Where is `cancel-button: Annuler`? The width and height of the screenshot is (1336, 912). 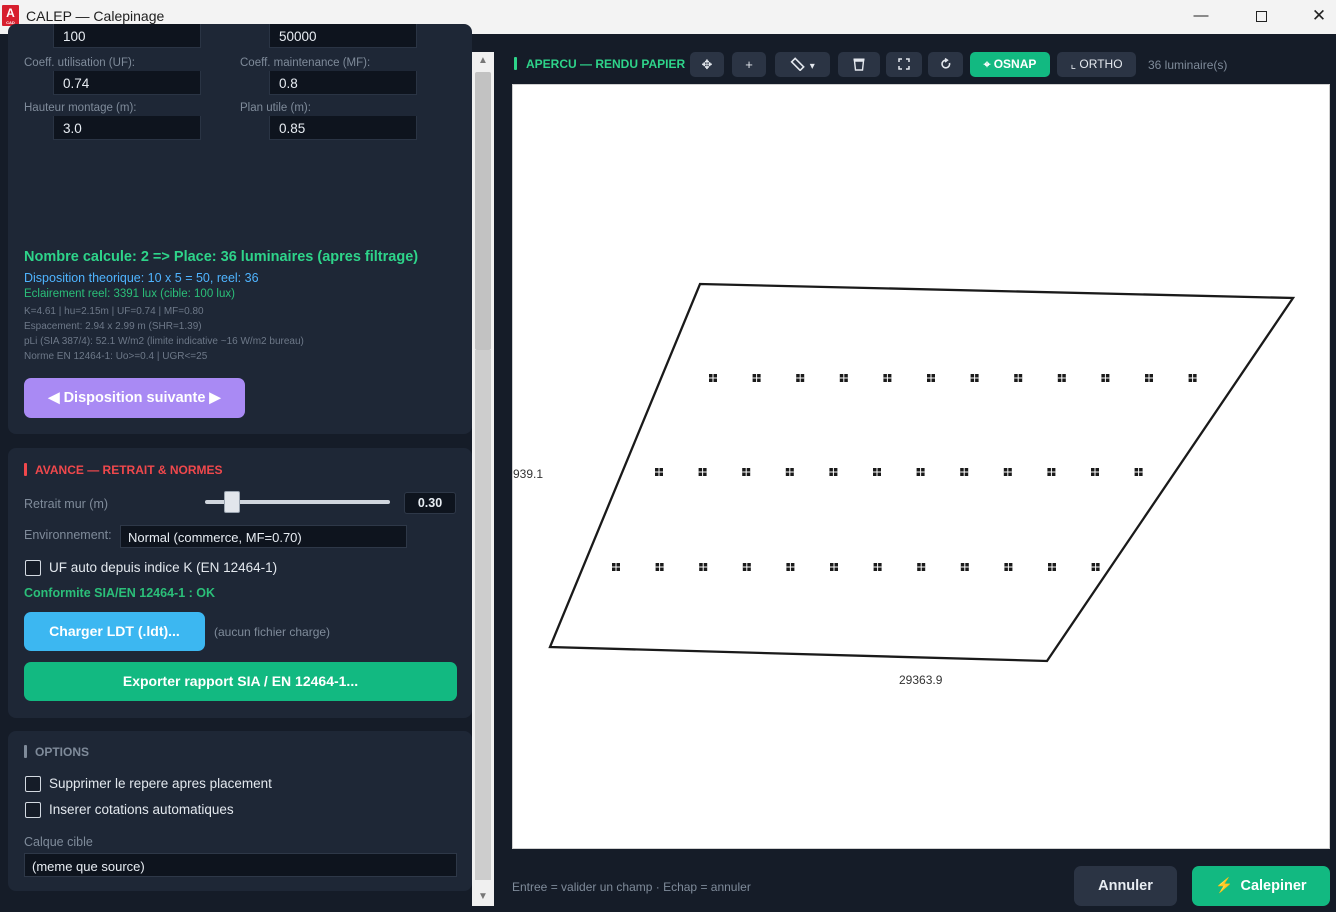 cancel-button: Annuler is located at coordinates (1125, 886).